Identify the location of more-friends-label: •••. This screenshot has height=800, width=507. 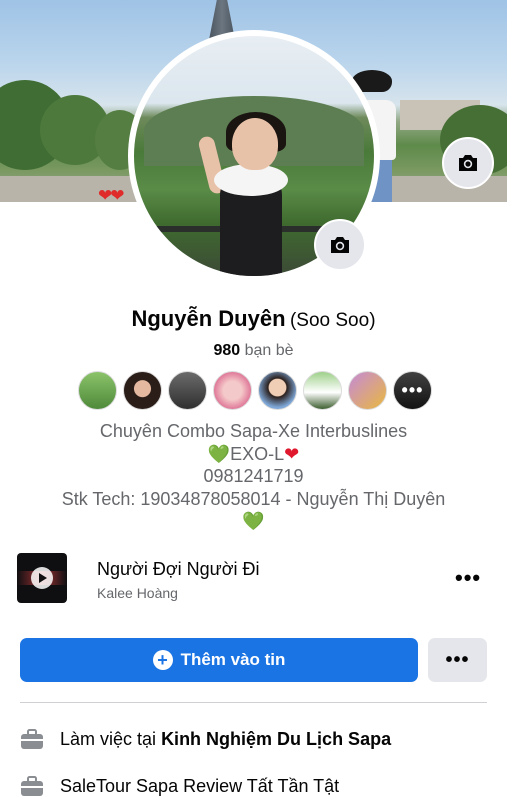
(412, 390).